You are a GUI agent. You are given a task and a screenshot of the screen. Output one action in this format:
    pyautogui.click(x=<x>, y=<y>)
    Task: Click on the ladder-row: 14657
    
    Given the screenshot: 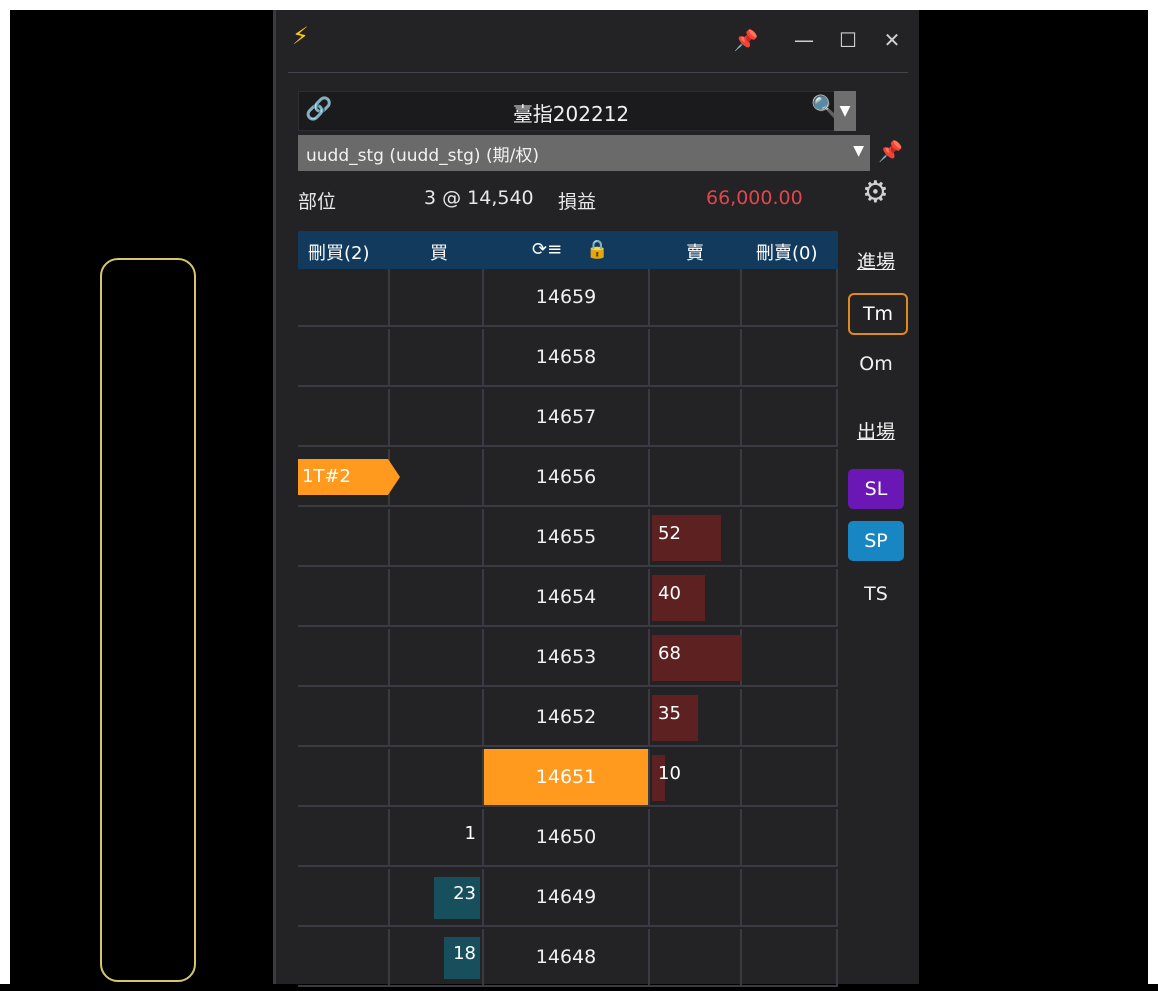 What is the action you would take?
    pyautogui.click(x=568, y=418)
    